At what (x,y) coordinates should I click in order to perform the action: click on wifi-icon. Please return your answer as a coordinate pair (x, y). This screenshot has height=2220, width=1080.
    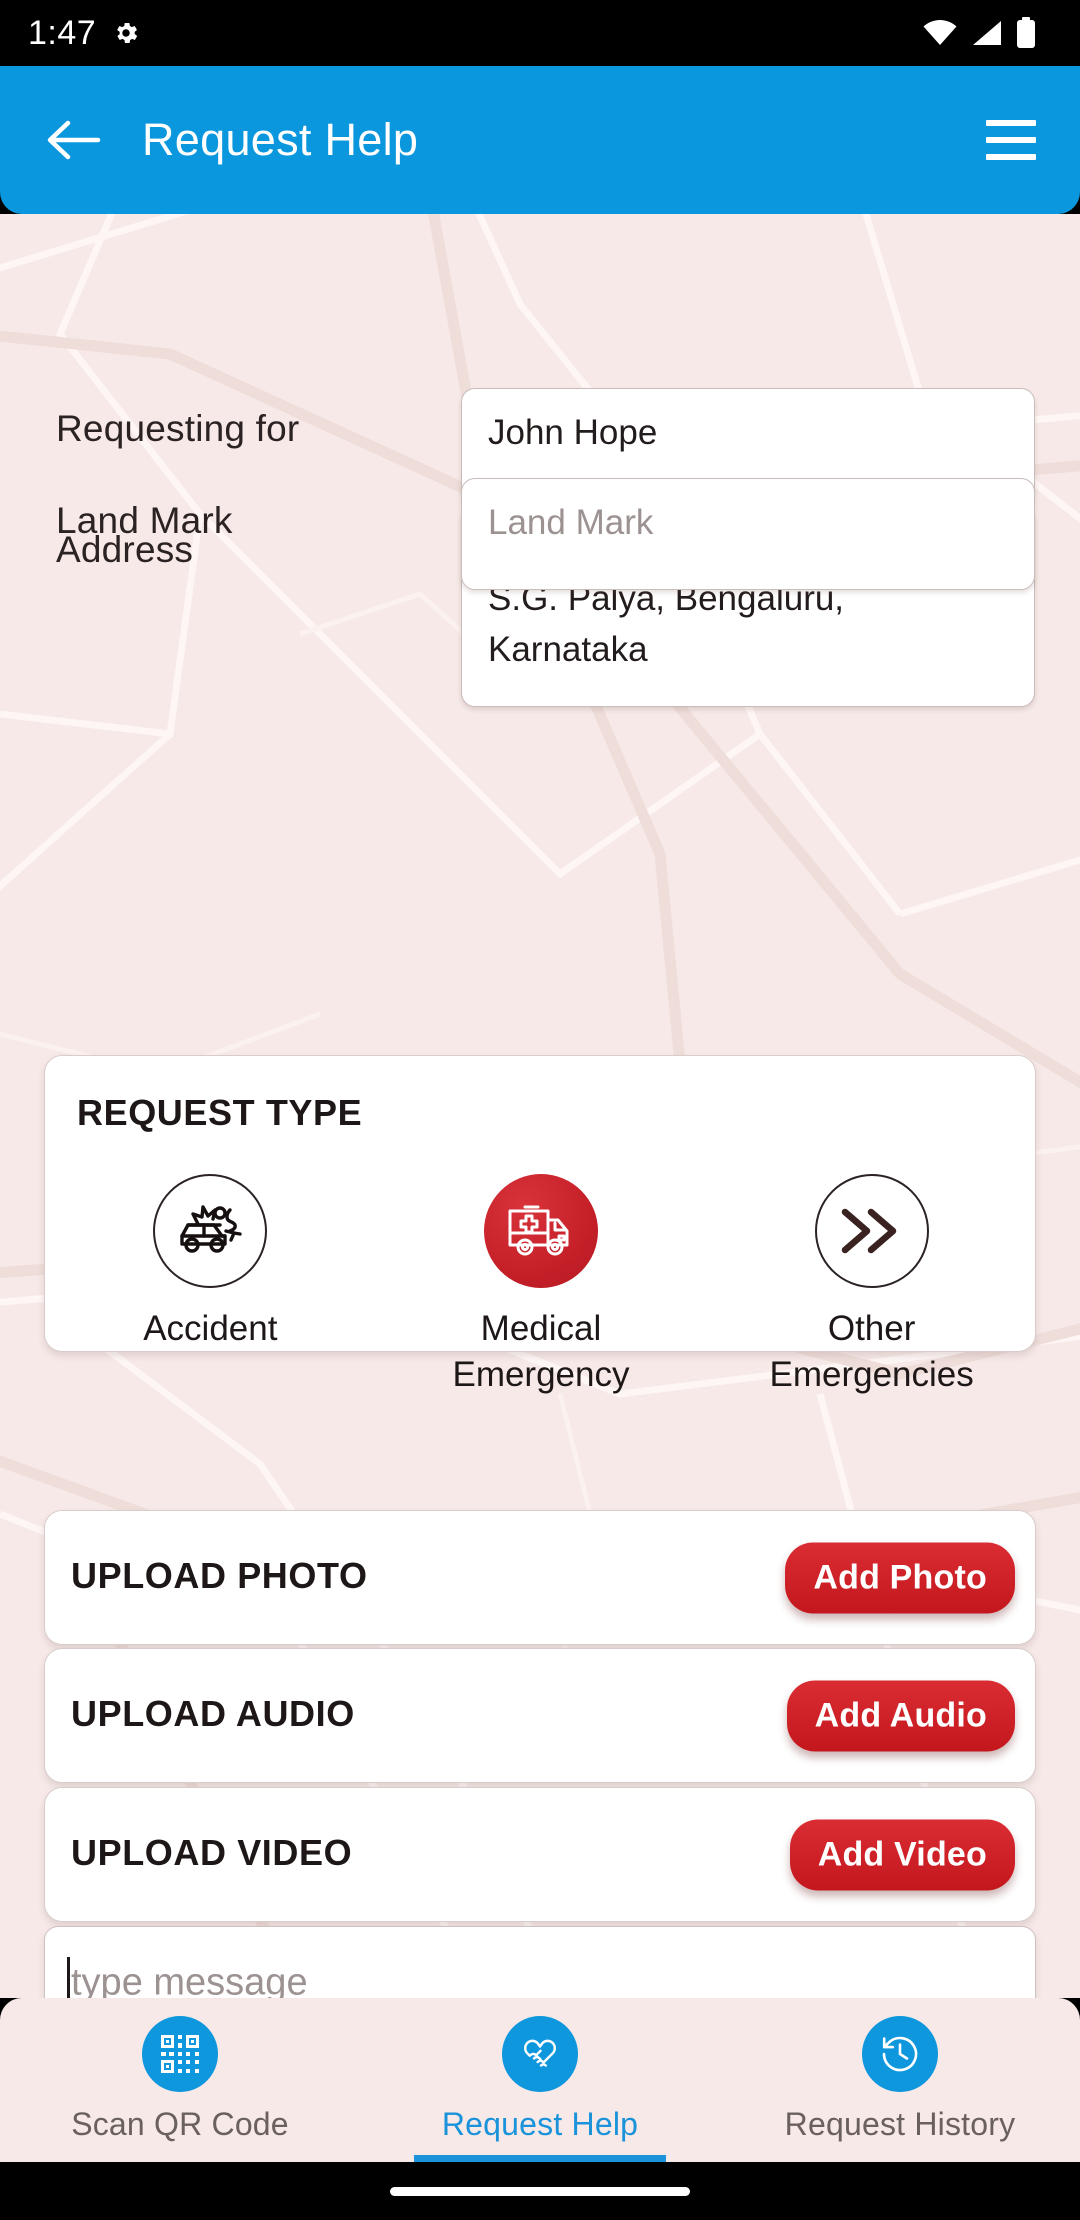
    Looking at the image, I should click on (940, 32).